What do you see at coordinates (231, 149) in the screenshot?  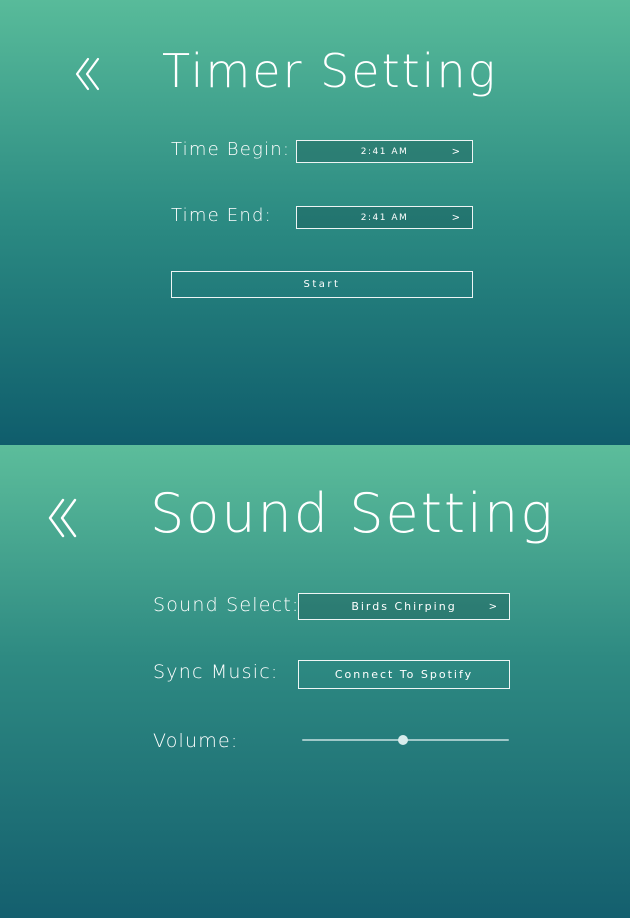 I see `time-begin-label: Time Begin:` at bounding box center [231, 149].